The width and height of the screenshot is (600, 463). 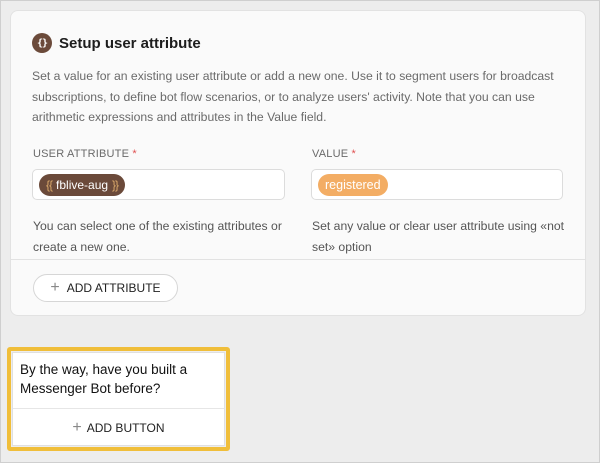 I want to click on card-title: Setup user attribute, so click(x=130, y=43).